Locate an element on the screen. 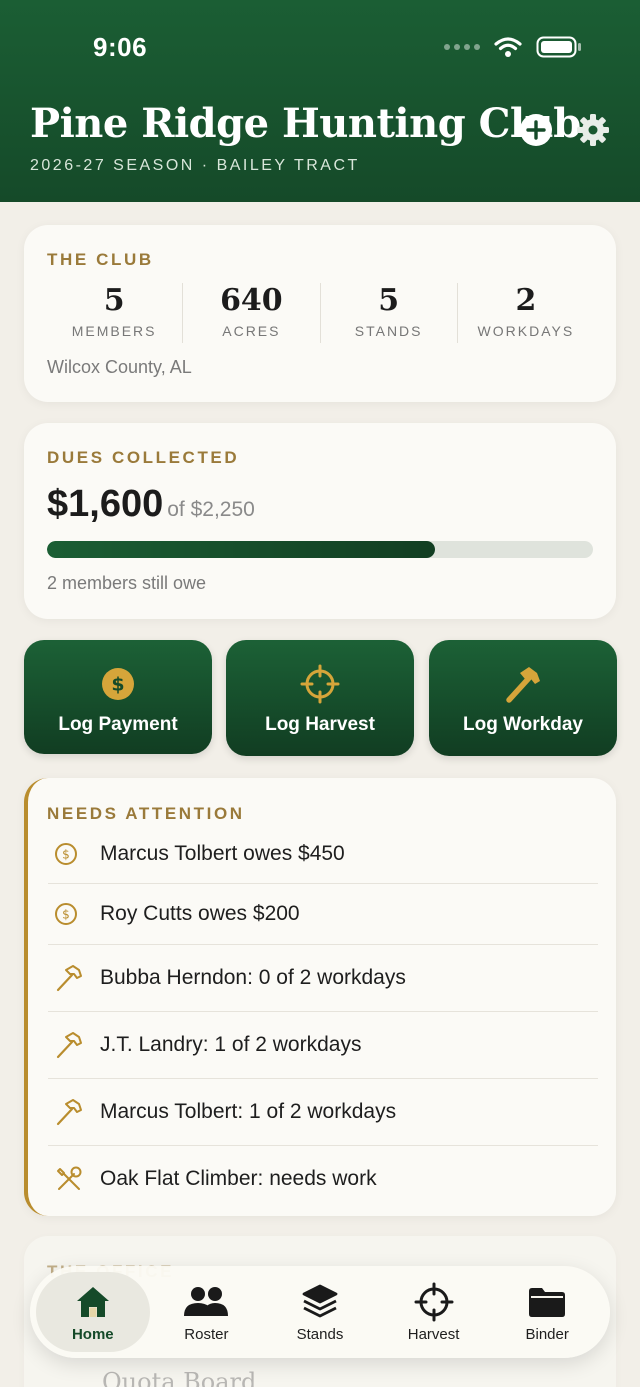 The image size is (640, 1387). dues-collected: $1,600 is located at coordinates (105, 504).